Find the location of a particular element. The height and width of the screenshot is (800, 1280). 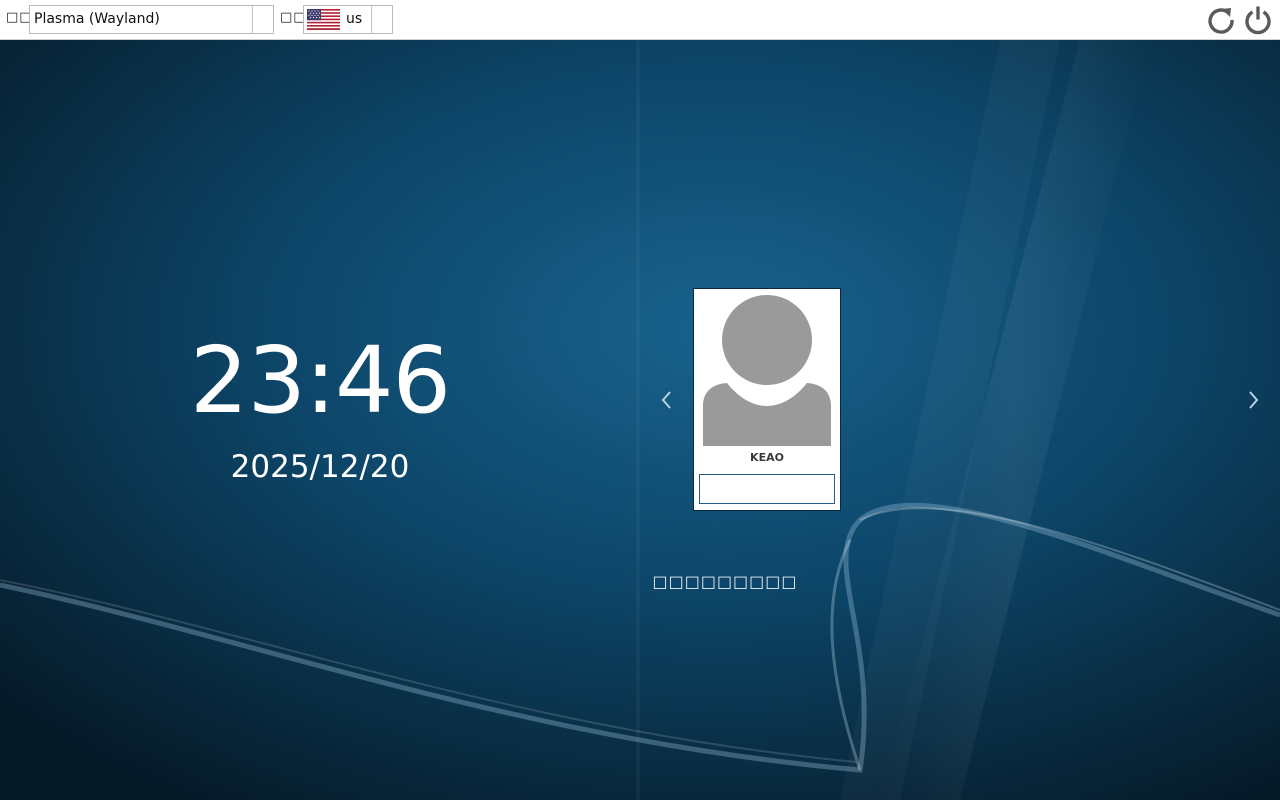

clock-time: 23:46 is located at coordinates (320, 380).